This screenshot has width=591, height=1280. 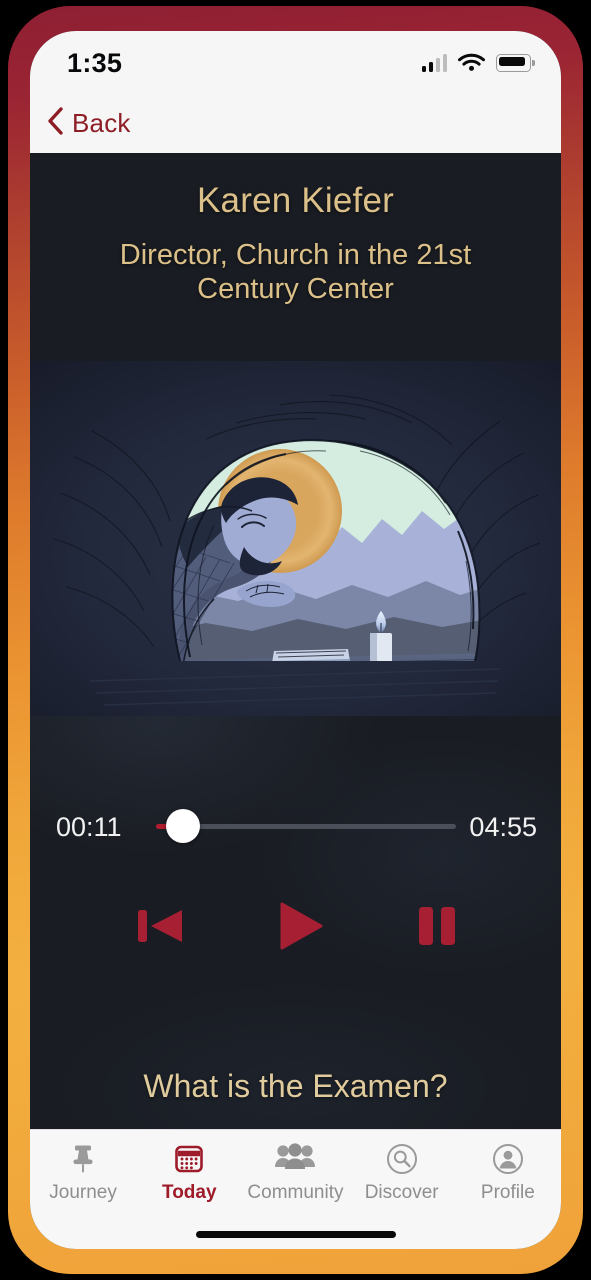 What do you see at coordinates (95, 63) in the screenshot?
I see `status-bar-time: 1:35` at bounding box center [95, 63].